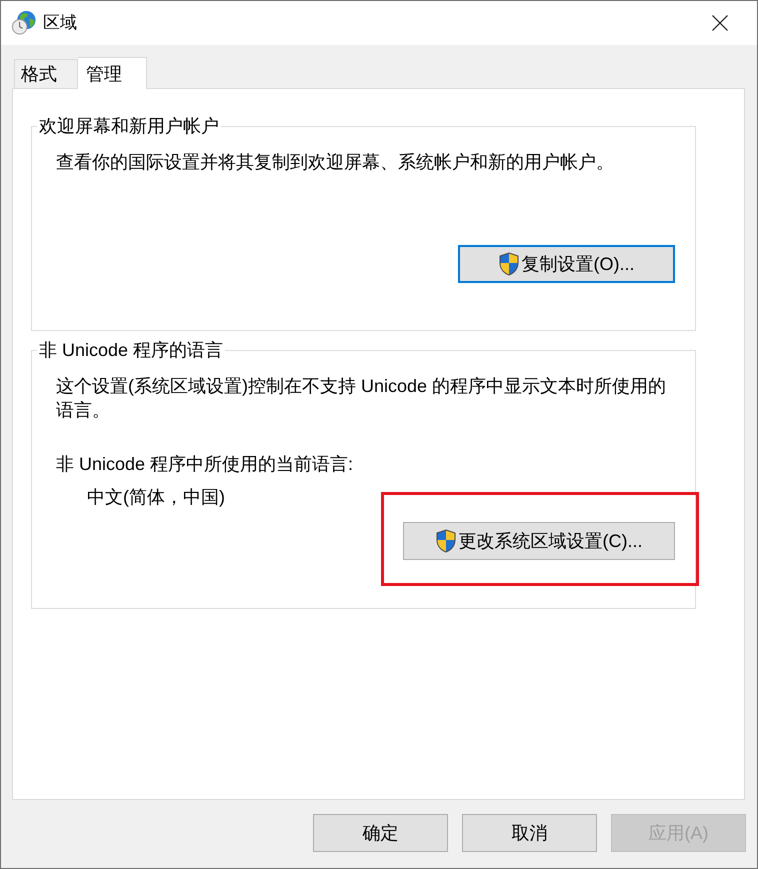 The height and width of the screenshot is (869, 758). What do you see at coordinates (23, 22) in the screenshot?
I see `globe-clock-icon` at bounding box center [23, 22].